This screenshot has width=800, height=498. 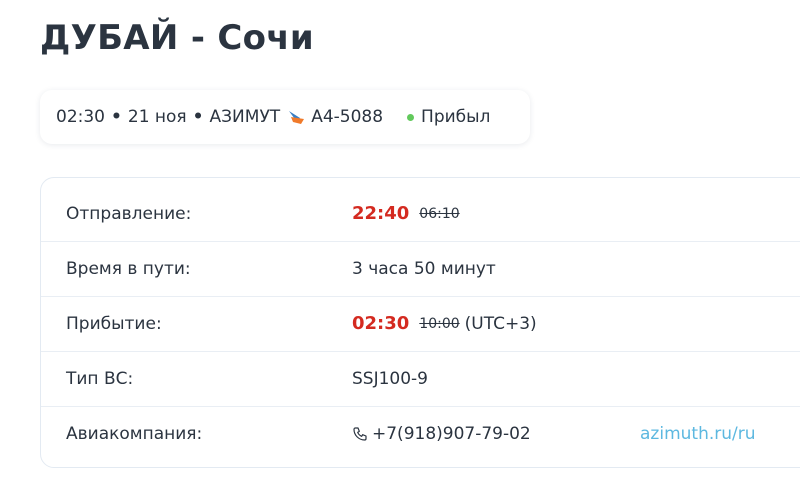 I want to click on arrival-row: Прибытие: 02:30 10:00 (UTC+3), so click(x=420, y=324).